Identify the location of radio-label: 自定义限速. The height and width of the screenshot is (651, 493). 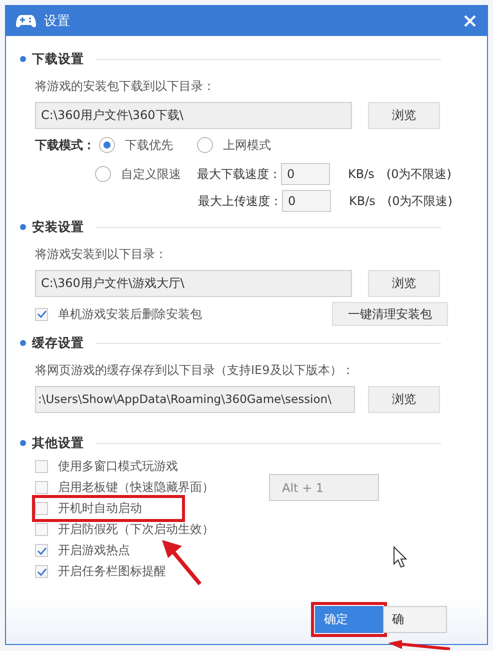
(151, 174).